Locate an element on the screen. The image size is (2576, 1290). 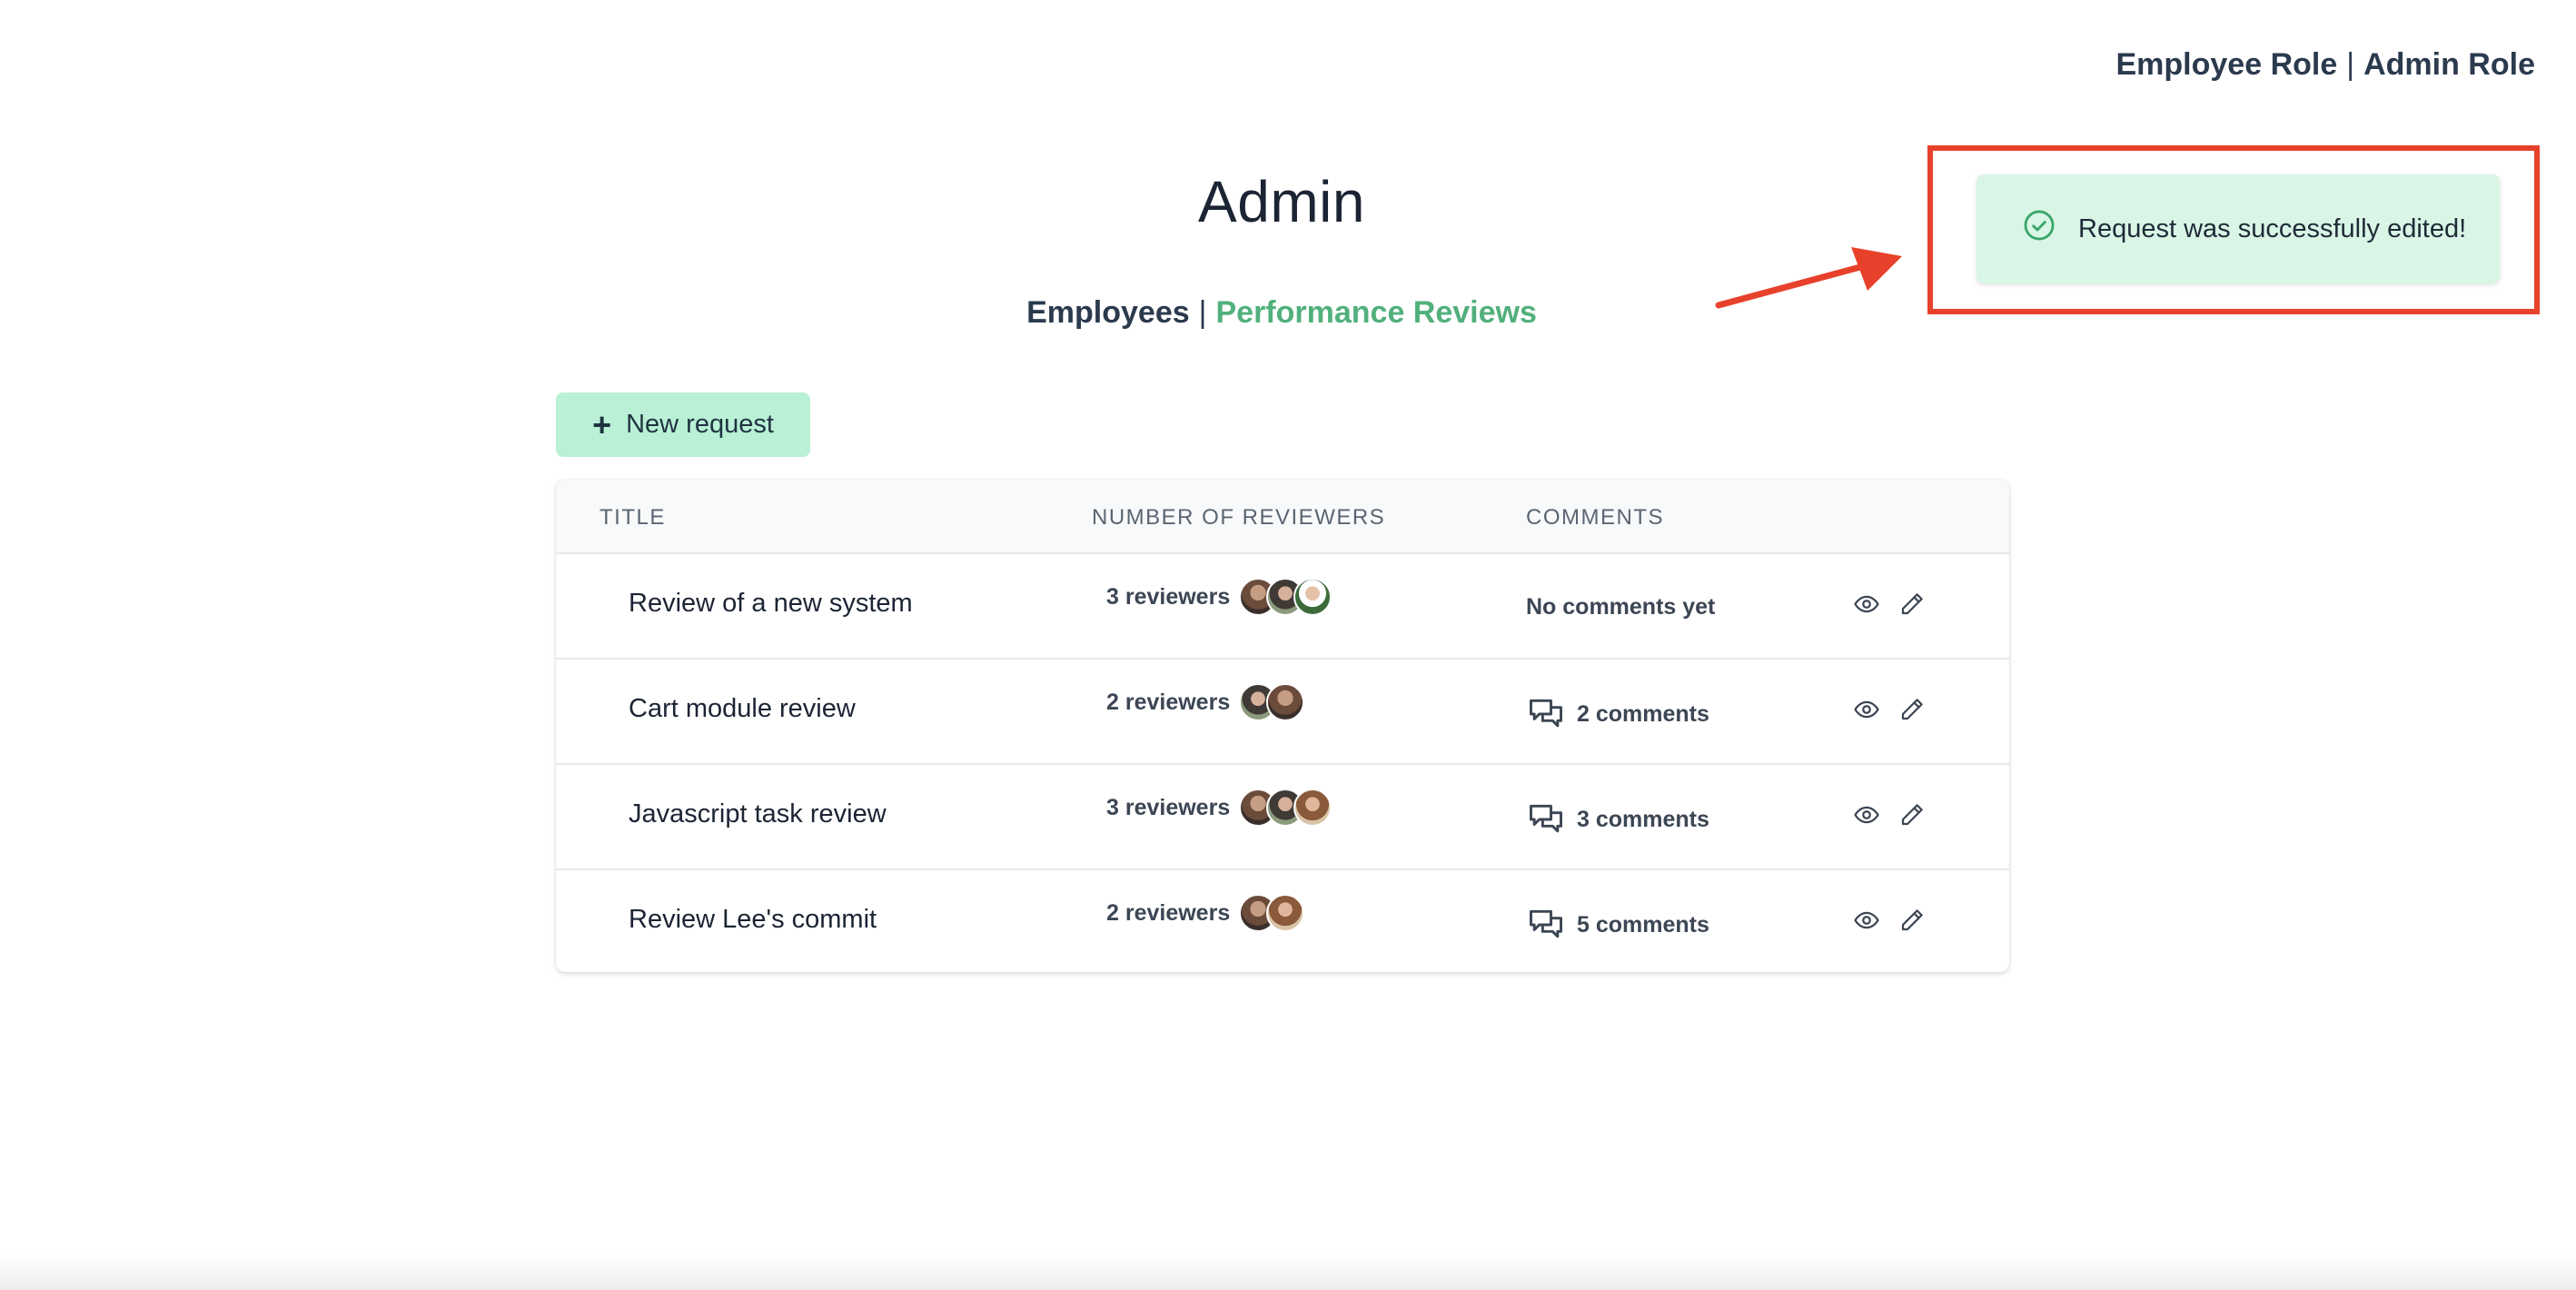
row-title: Cart module review is located at coordinates (742, 708).